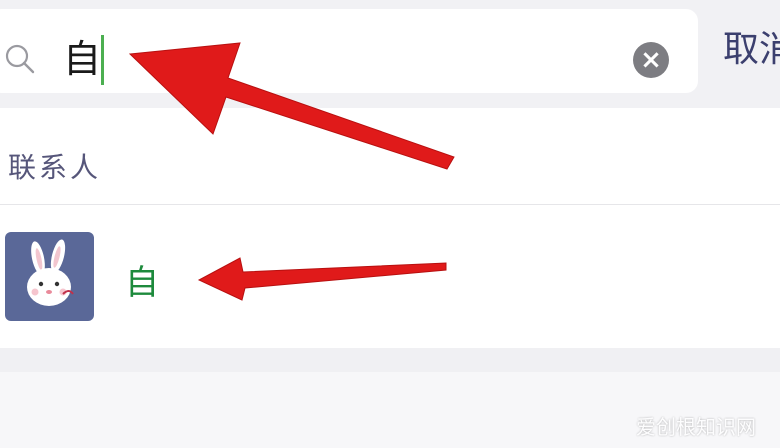 The image size is (780, 448). Describe the element at coordinates (696, 427) in the screenshot. I see `watermark: 爱创根知识网` at that location.